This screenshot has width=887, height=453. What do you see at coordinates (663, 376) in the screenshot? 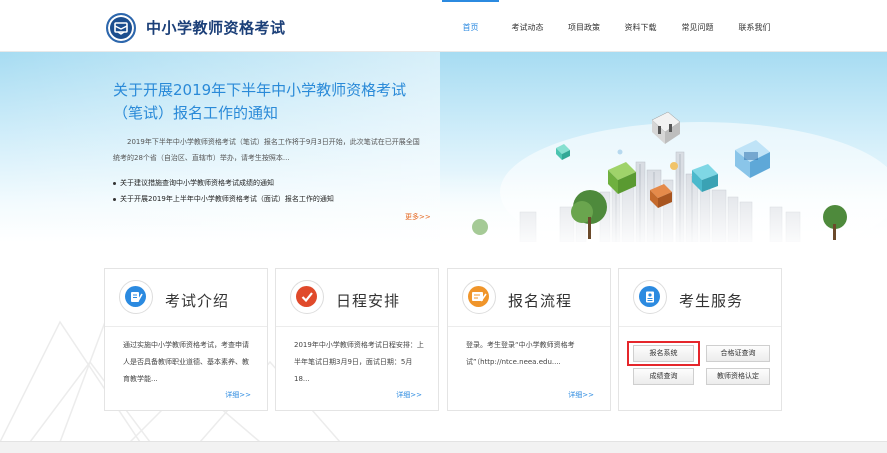
I see `score-query-button: 成绩查询` at bounding box center [663, 376].